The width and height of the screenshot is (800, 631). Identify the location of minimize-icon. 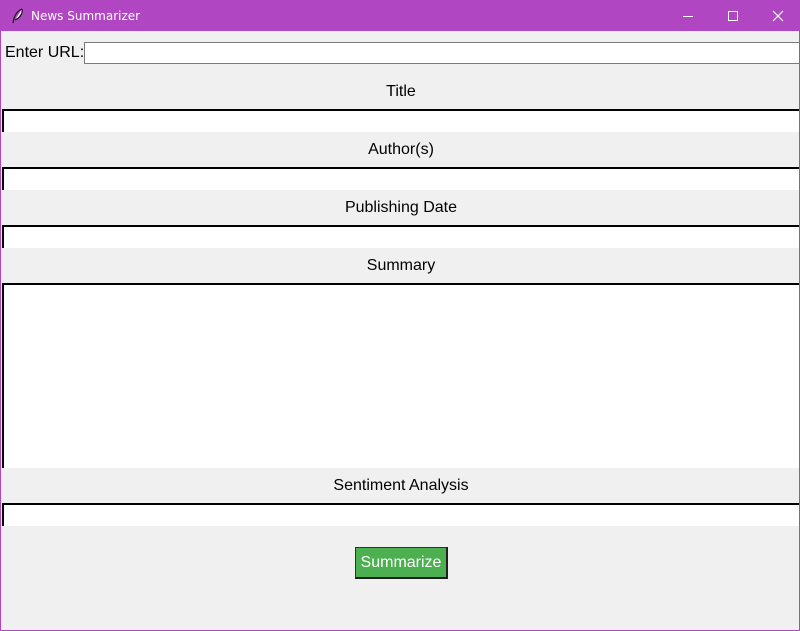
(688, 16).